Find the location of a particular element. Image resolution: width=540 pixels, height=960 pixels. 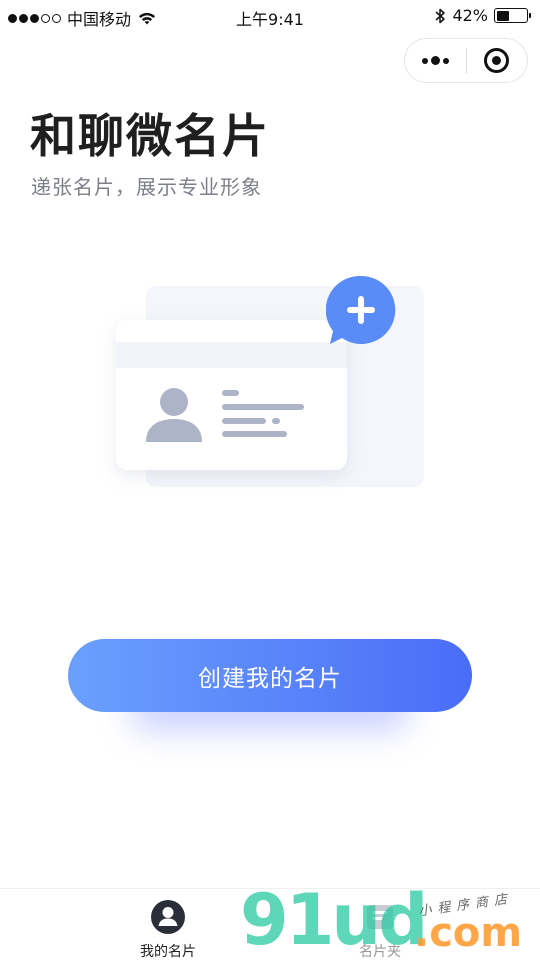

miniprogram-capsule is located at coordinates (466, 60).